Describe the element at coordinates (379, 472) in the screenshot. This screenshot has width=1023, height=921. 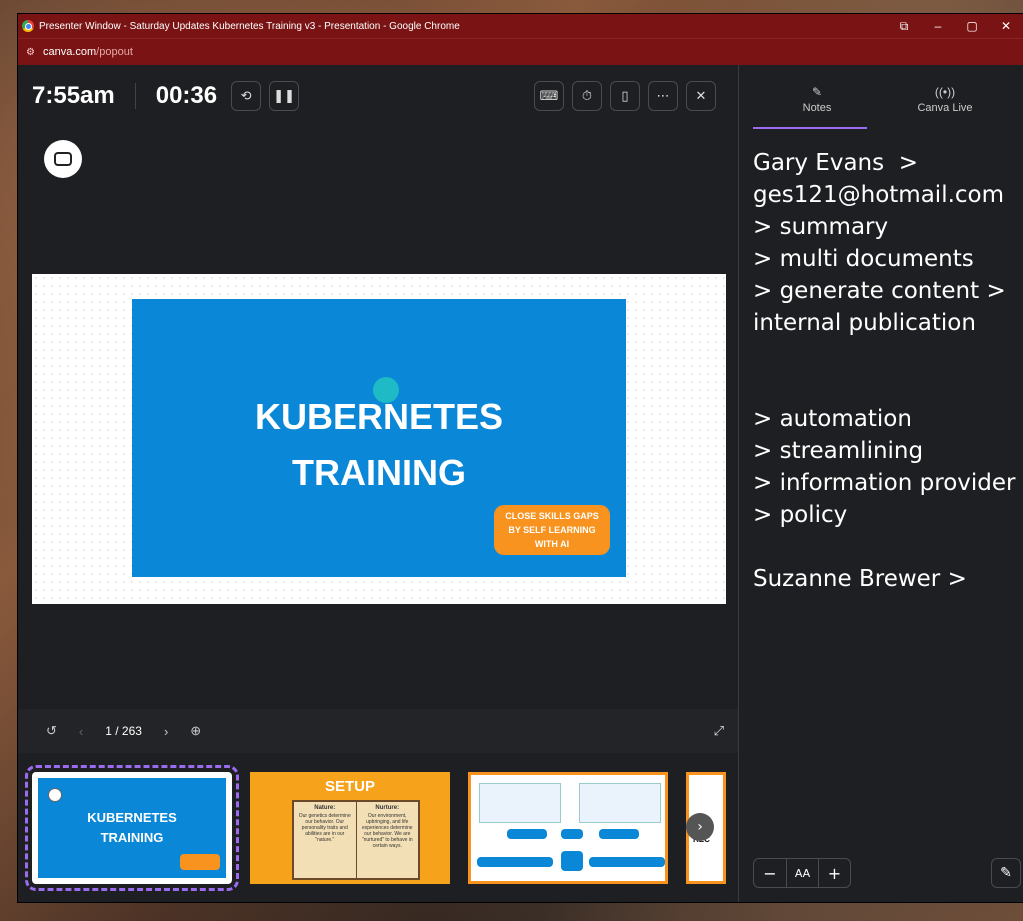
I see `slide-title-line-2: TRAINING` at that location.